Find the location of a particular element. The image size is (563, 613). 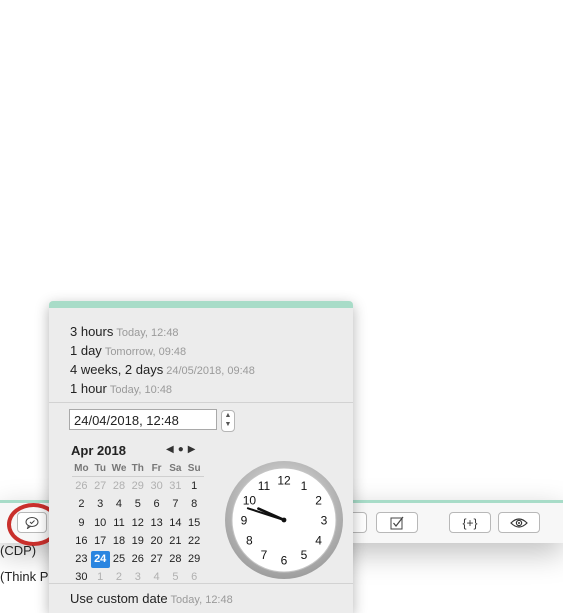

next-month-icon: ▶ is located at coordinates (194, 449).